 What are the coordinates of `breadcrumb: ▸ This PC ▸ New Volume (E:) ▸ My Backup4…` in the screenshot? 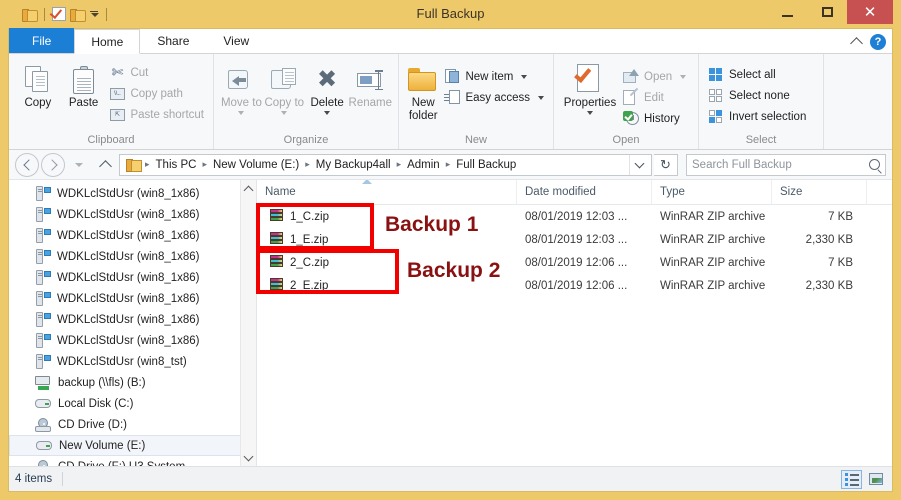 It's located at (385, 164).